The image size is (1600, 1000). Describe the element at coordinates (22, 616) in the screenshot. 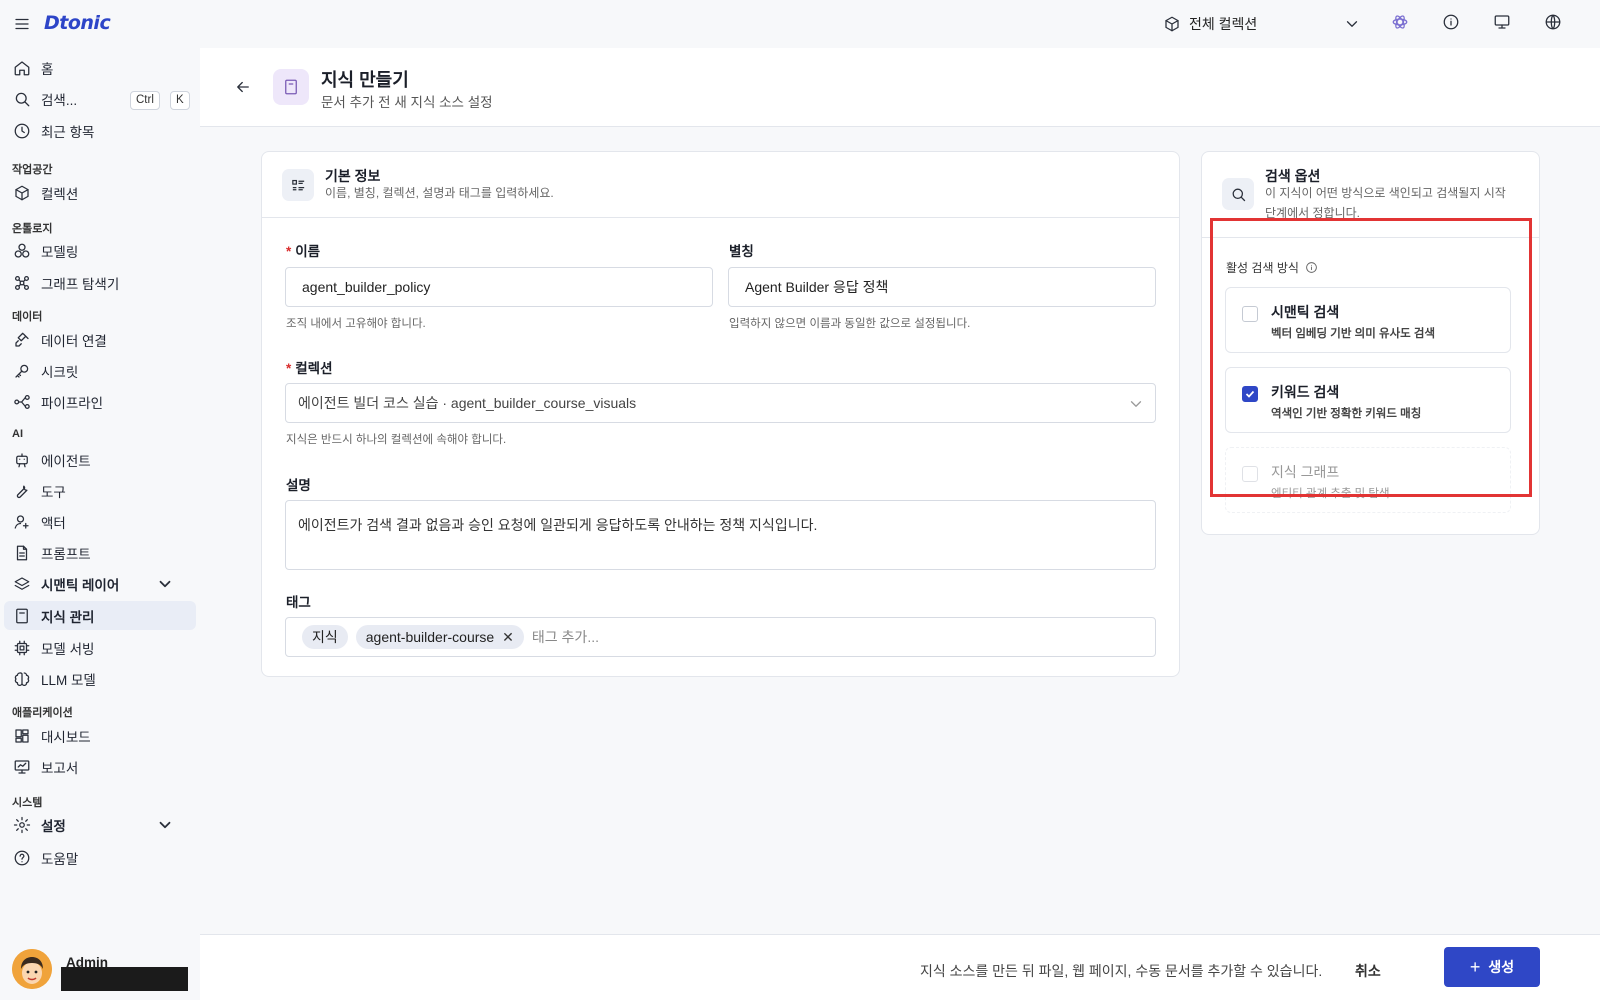

I see `book-icon` at that location.